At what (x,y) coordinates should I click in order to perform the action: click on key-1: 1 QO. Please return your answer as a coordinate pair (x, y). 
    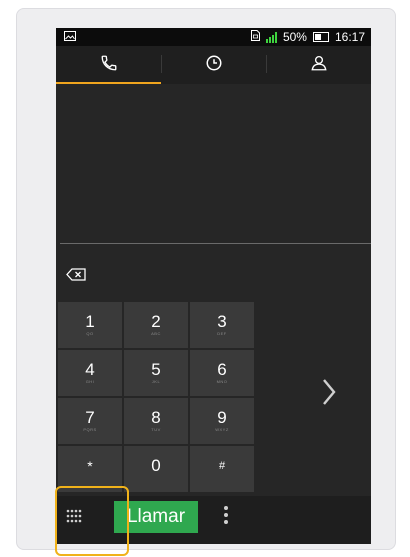
    Looking at the image, I should click on (90, 325).